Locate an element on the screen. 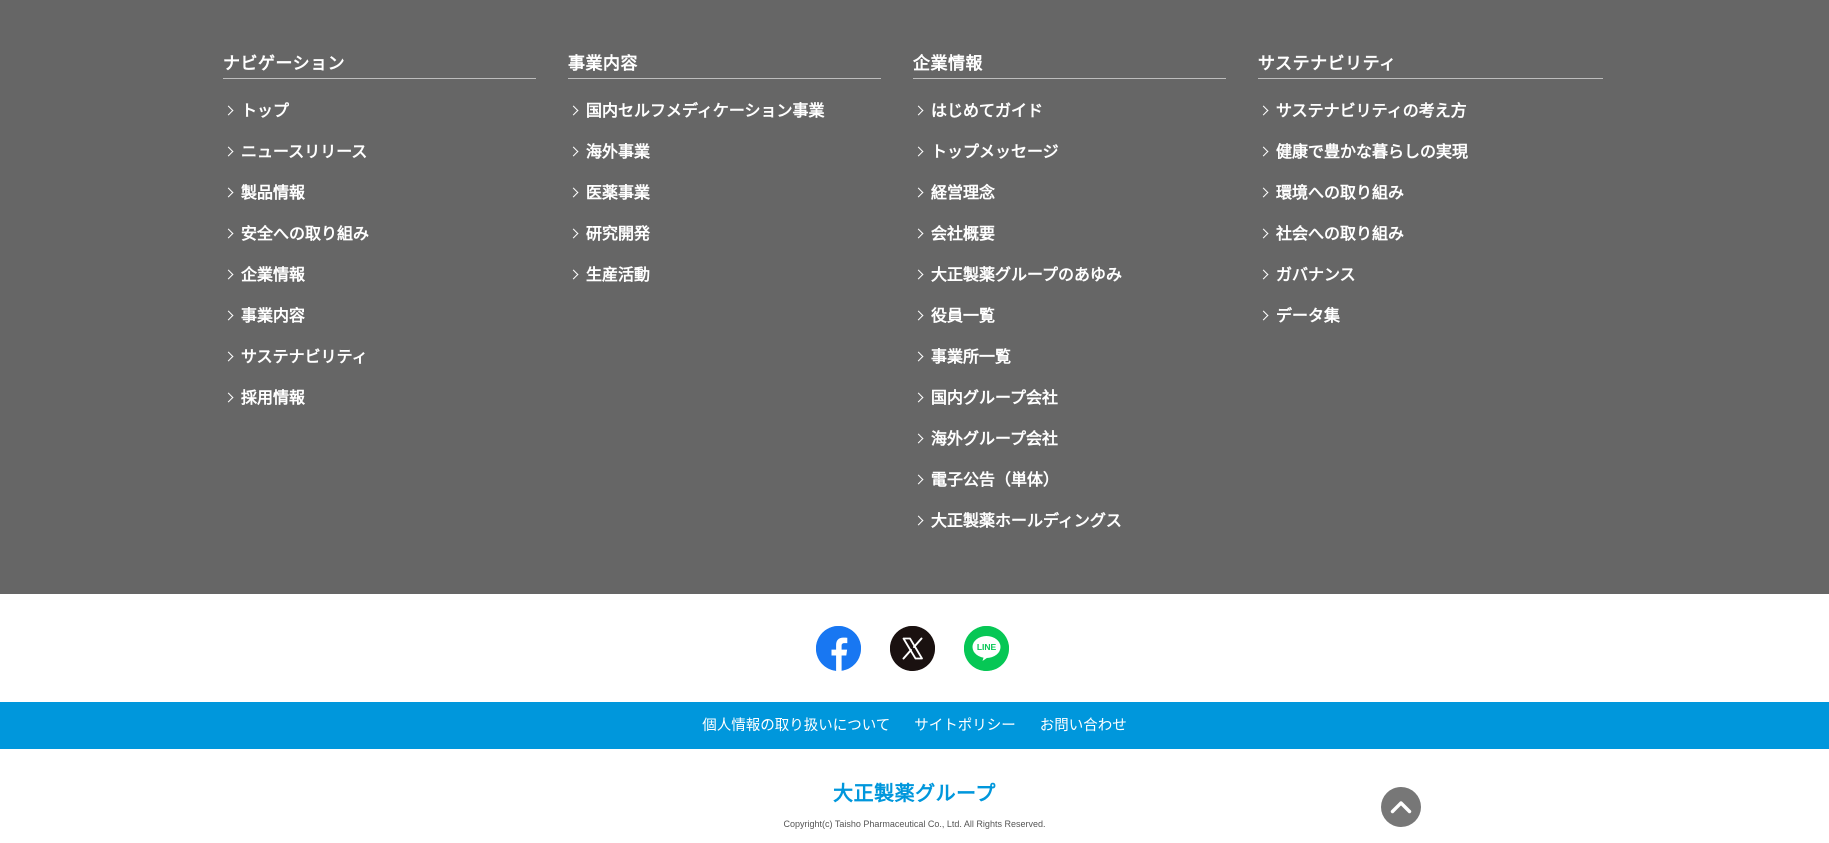 The height and width of the screenshot is (843, 1829). nav-link-data: データ集 is located at coordinates (1299, 316).